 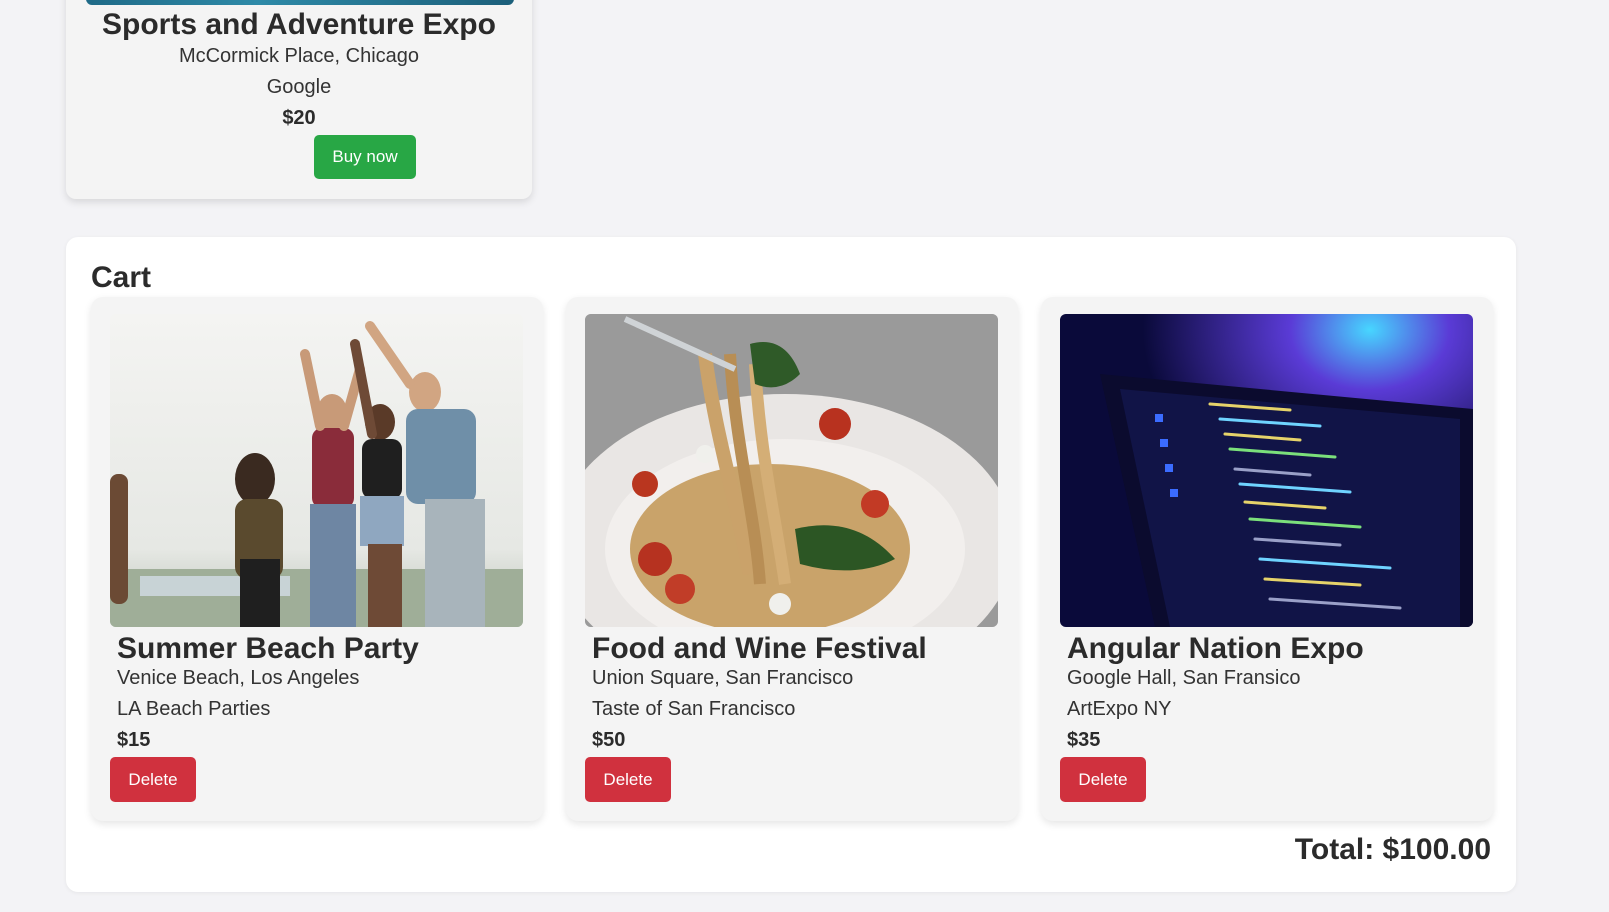 What do you see at coordinates (299, 56) in the screenshot?
I see `event-venue: McCormick Place, Chicago` at bounding box center [299, 56].